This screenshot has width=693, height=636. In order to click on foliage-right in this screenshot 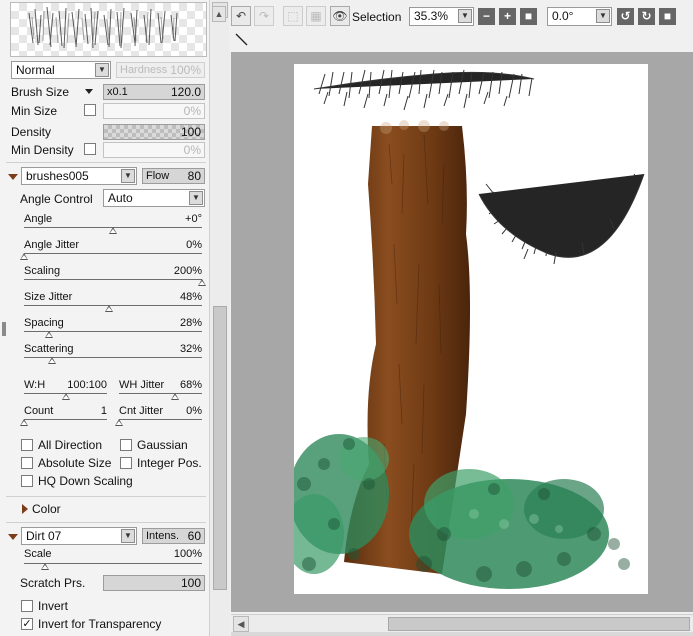, I will do `click(519, 529)`.